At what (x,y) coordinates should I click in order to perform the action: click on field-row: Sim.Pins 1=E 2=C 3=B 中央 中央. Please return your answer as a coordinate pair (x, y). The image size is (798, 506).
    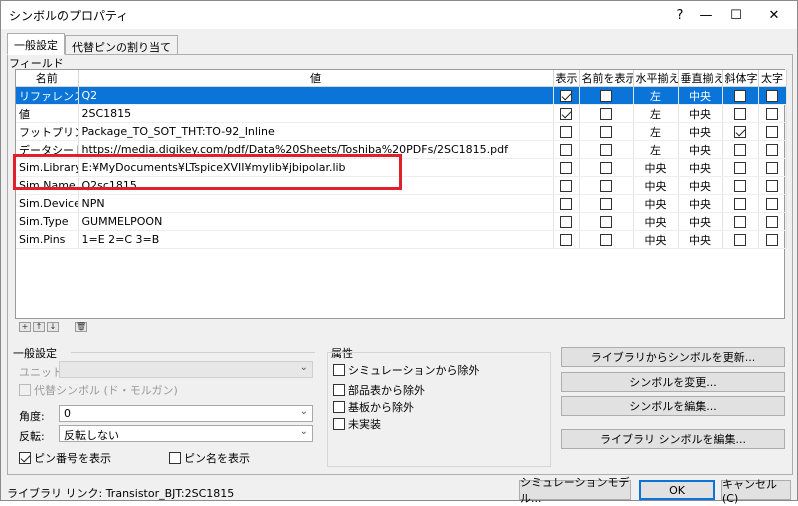
    Looking at the image, I should click on (401, 239).